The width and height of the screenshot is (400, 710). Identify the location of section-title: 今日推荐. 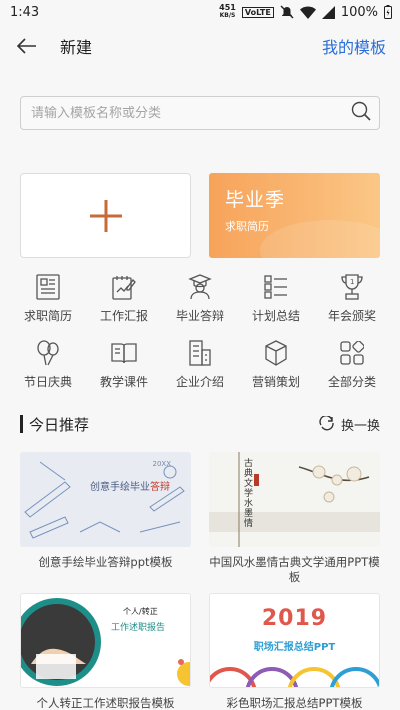
(59, 424).